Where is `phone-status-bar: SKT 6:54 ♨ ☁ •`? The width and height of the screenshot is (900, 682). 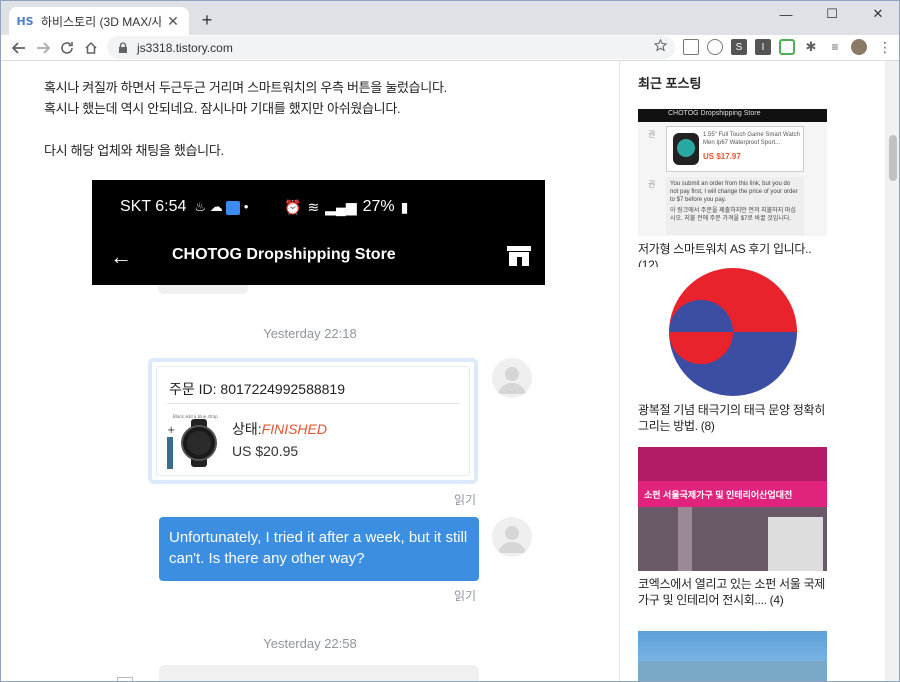
phone-status-bar: SKT 6:54 ♨ ☁ • is located at coordinates (184, 207).